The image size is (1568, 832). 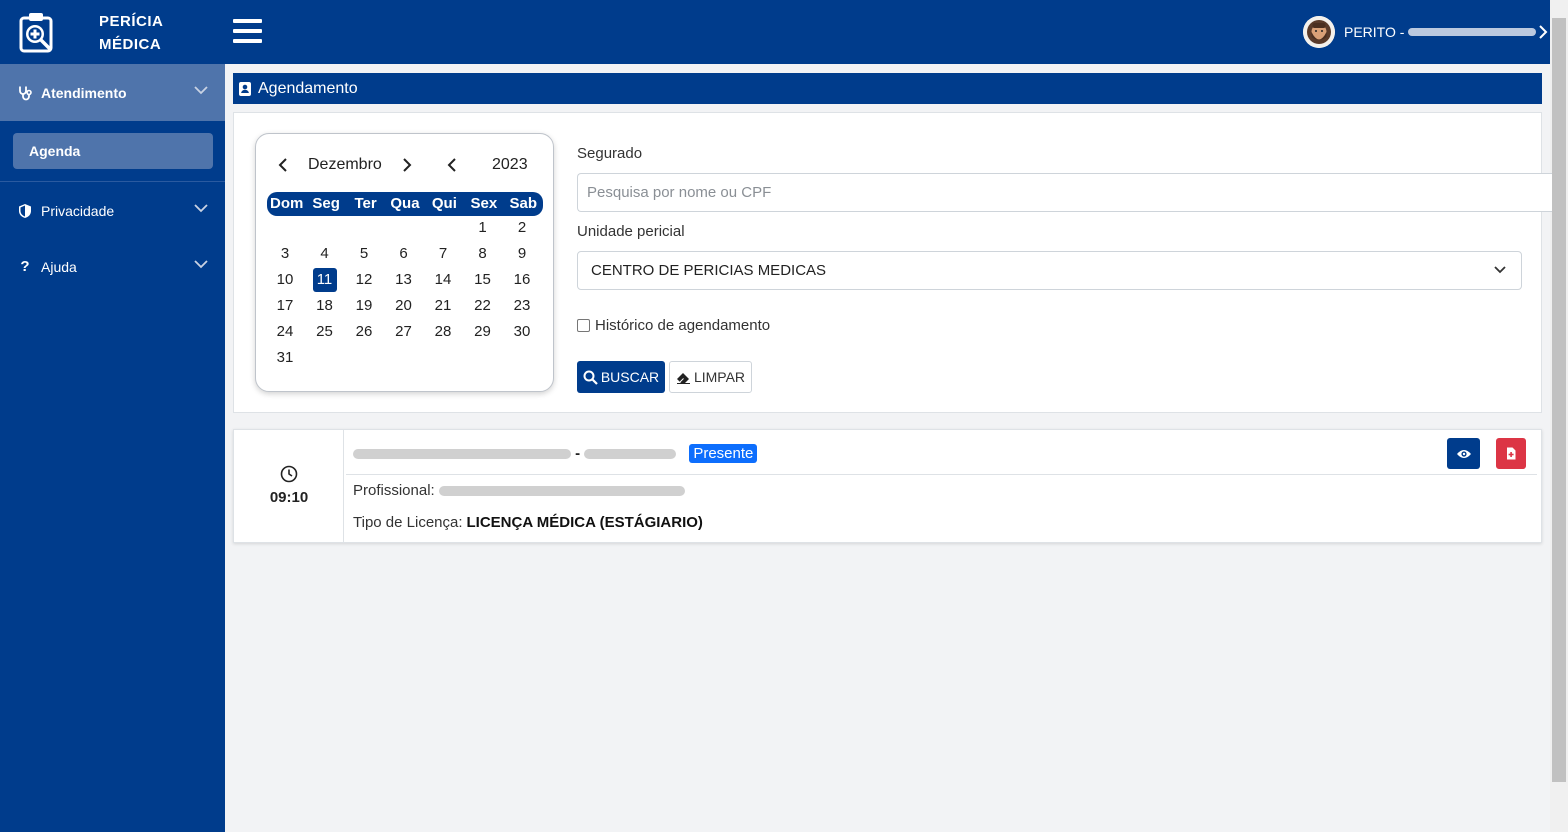 I want to click on view-button, so click(x=1463, y=453).